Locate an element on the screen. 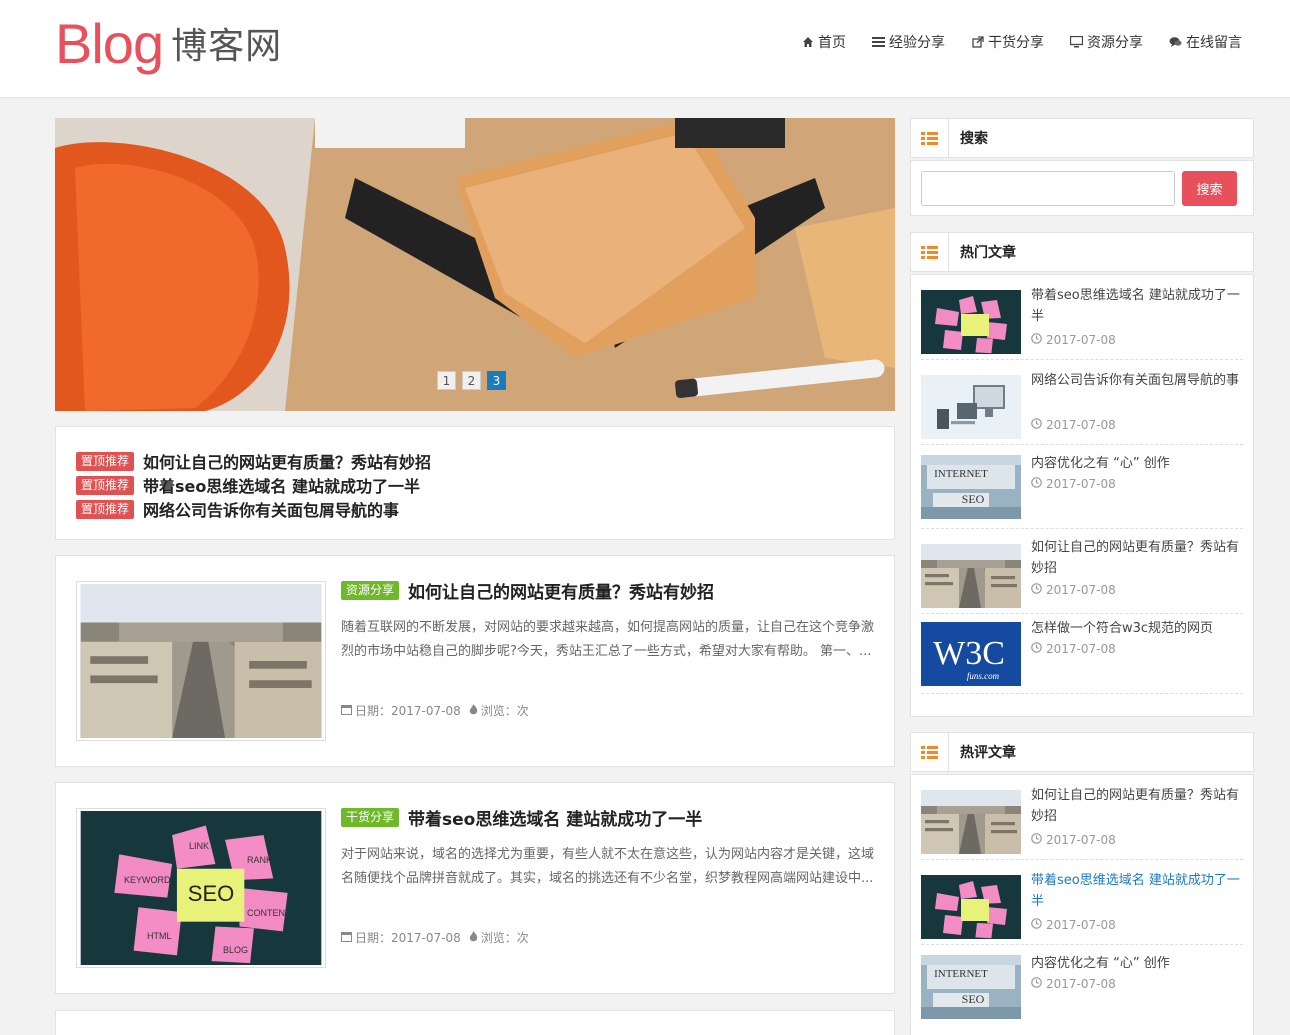 The height and width of the screenshot is (1035, 1290). nav-item-home: 首页 is located at coordinates (823, 42).